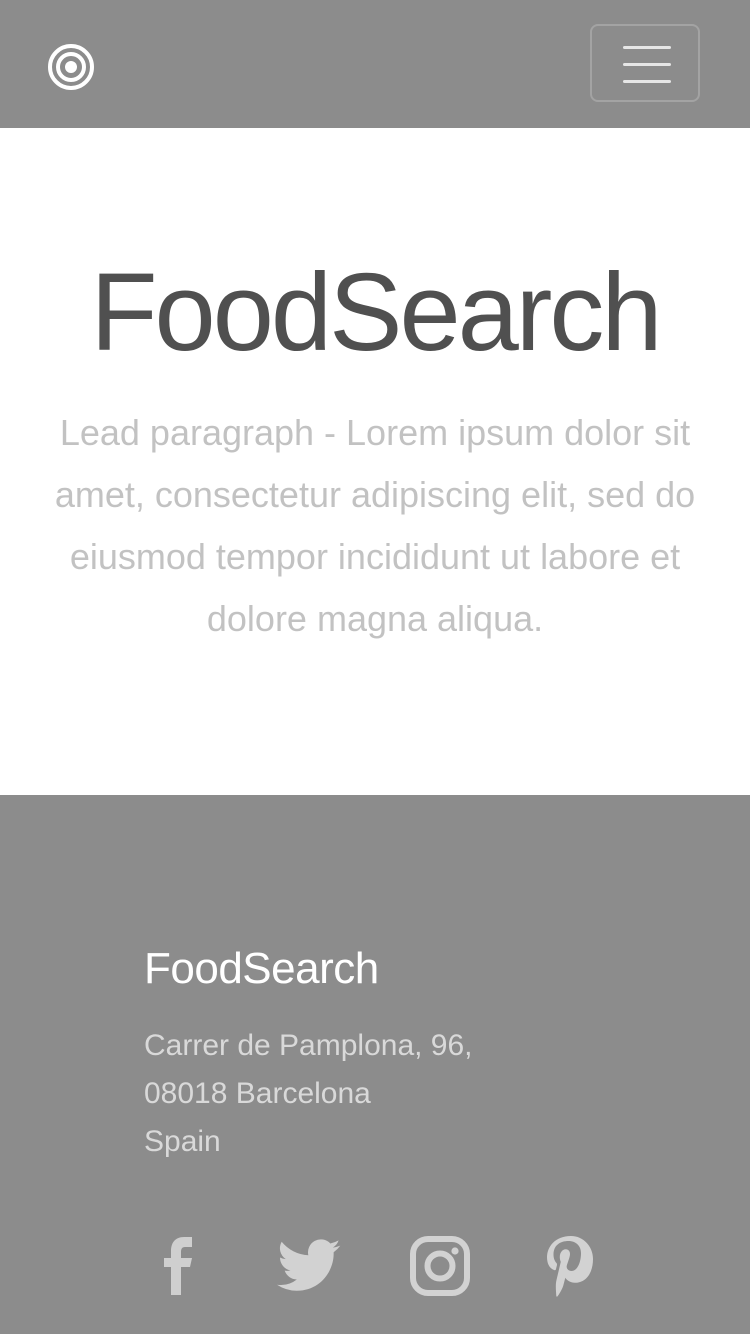 The image size is (750, 1334). I want to click on concentric-circles-icon, so click(71, 67).